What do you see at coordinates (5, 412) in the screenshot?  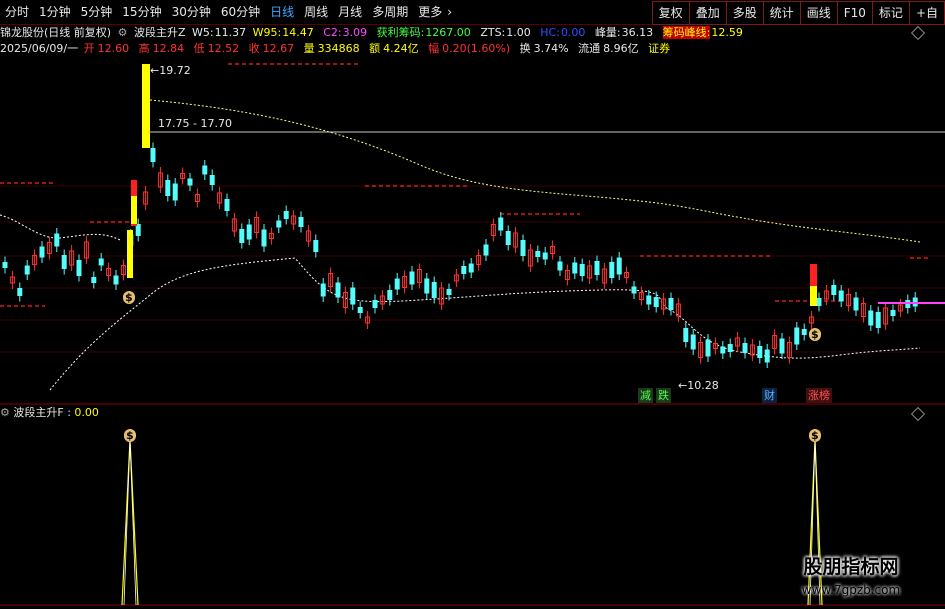 I see `sub-settings-icon: ⚙` at bounding box center [5, 412].